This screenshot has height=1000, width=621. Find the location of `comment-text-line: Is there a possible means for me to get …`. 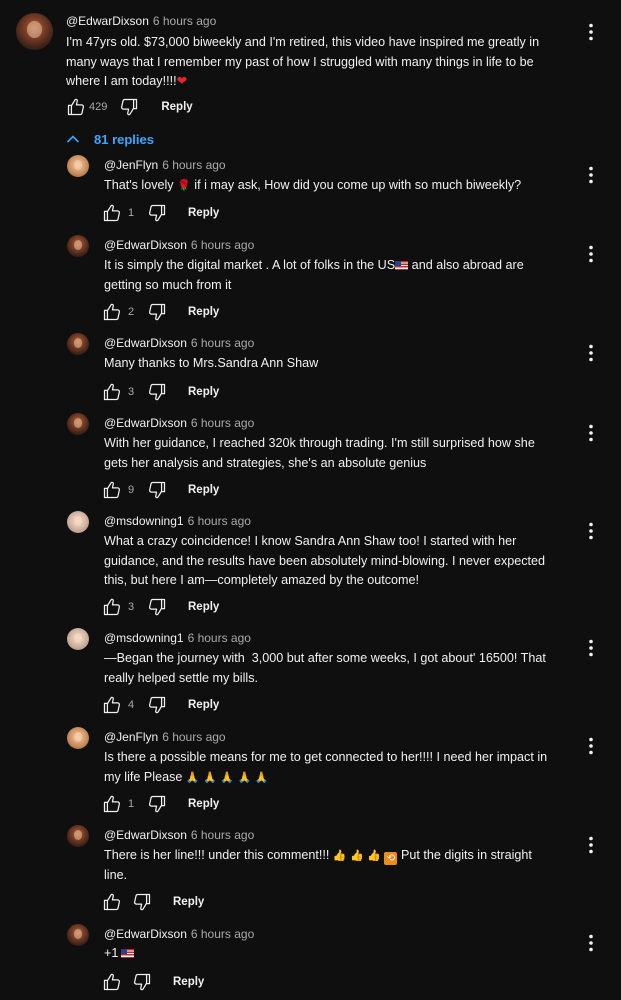

comment-text-line: Is there a possible means for me to get … is located at coordinates (326, 757).